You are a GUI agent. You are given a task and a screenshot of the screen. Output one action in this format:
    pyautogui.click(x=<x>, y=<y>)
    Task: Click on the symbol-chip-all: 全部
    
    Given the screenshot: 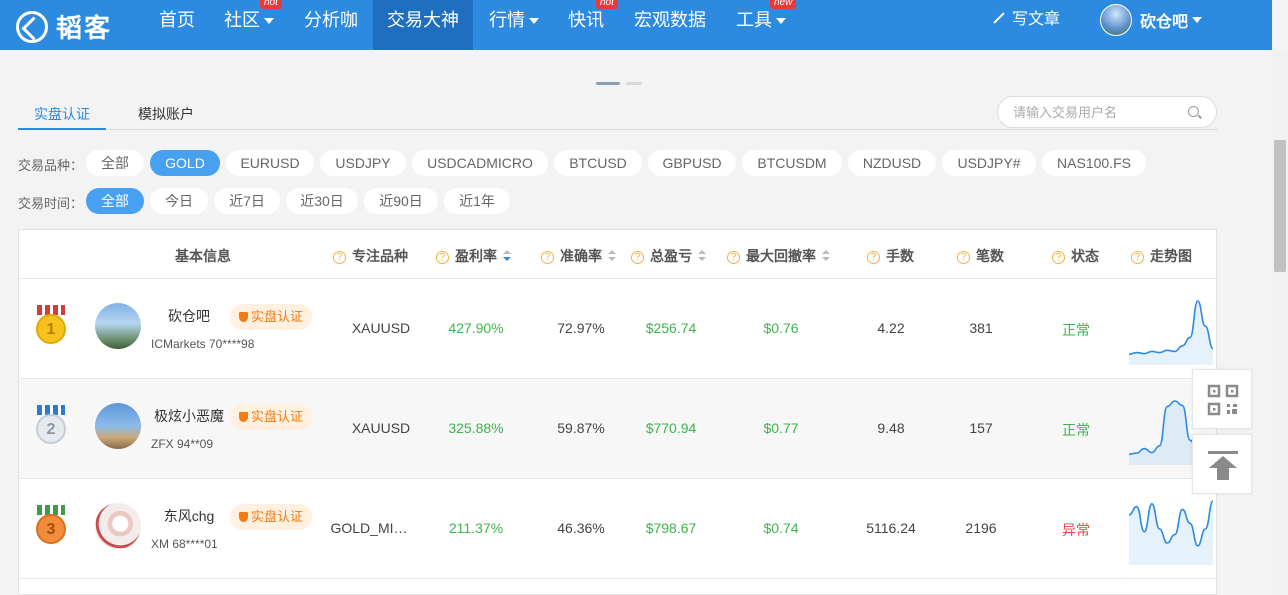 What is the action you would take?
    pyautogui.click(x=115, y=163)
    